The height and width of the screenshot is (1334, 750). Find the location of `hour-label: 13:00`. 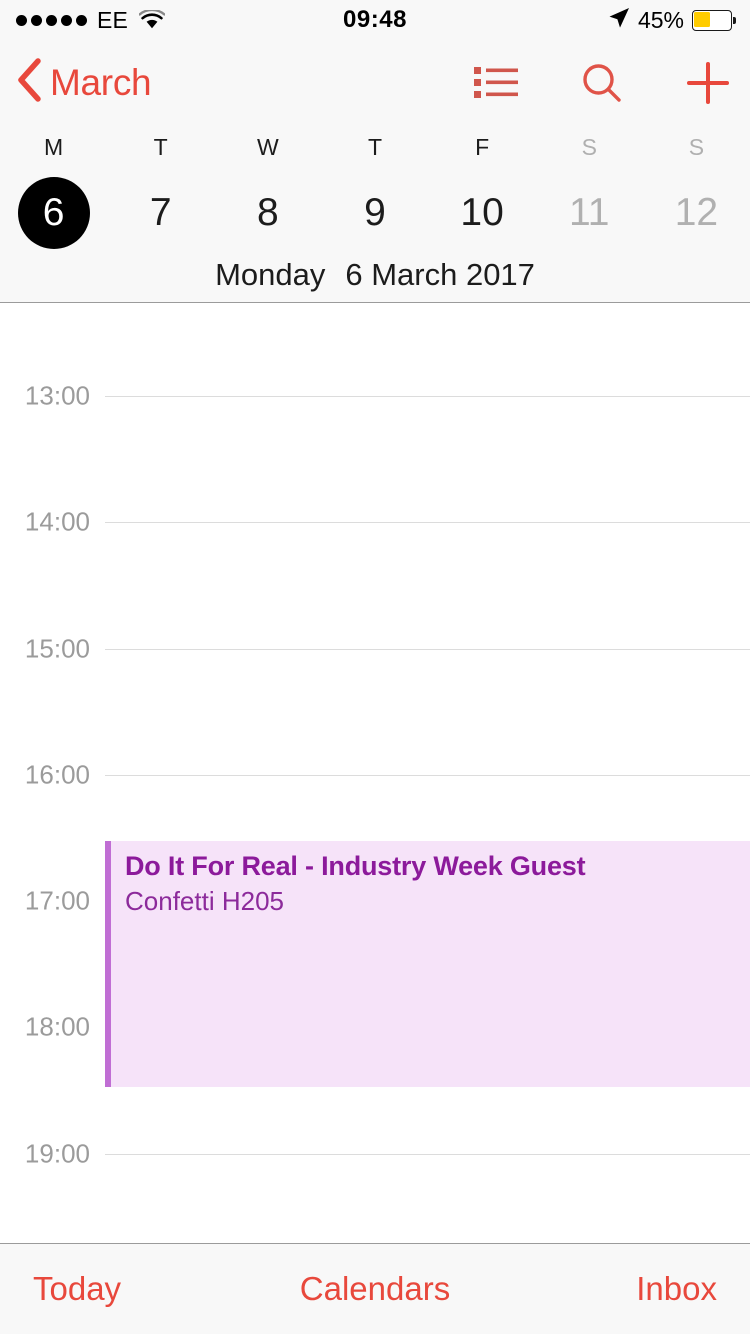

hour-label: 13:00 is located at coordinates (57, 395).